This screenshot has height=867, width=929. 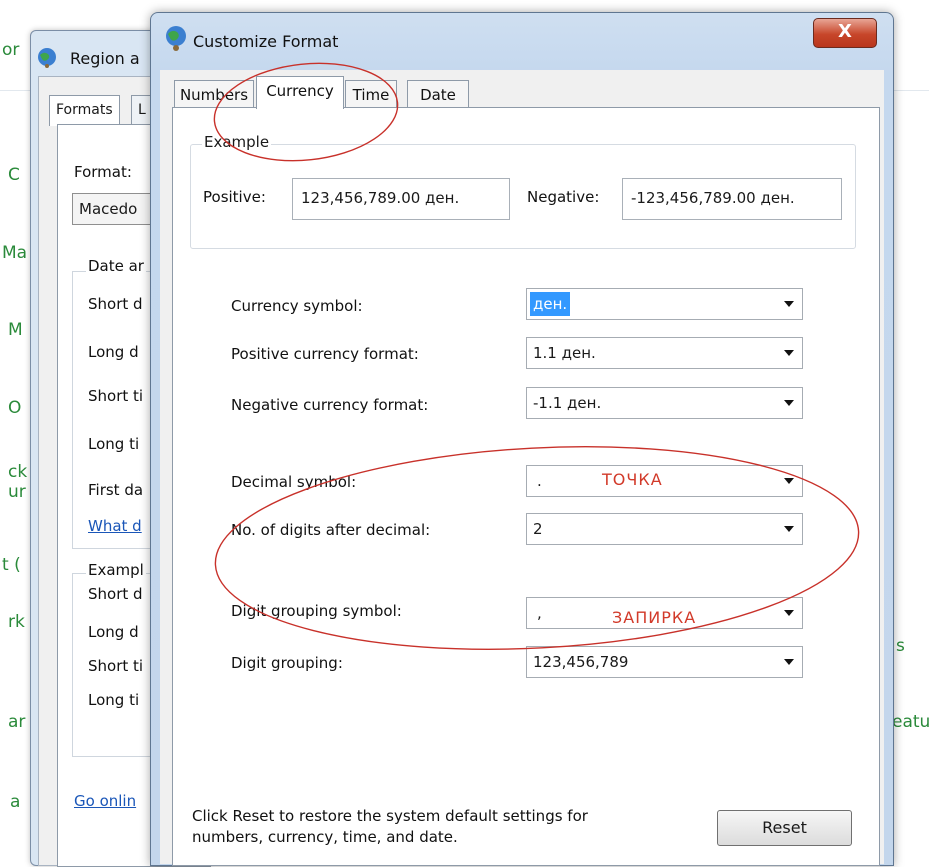 What do you see at coordinates (294, 482) in the screenshot?
I see `decimal-symbol-label: Decimal symbol:` at bounding box center [294, 482].